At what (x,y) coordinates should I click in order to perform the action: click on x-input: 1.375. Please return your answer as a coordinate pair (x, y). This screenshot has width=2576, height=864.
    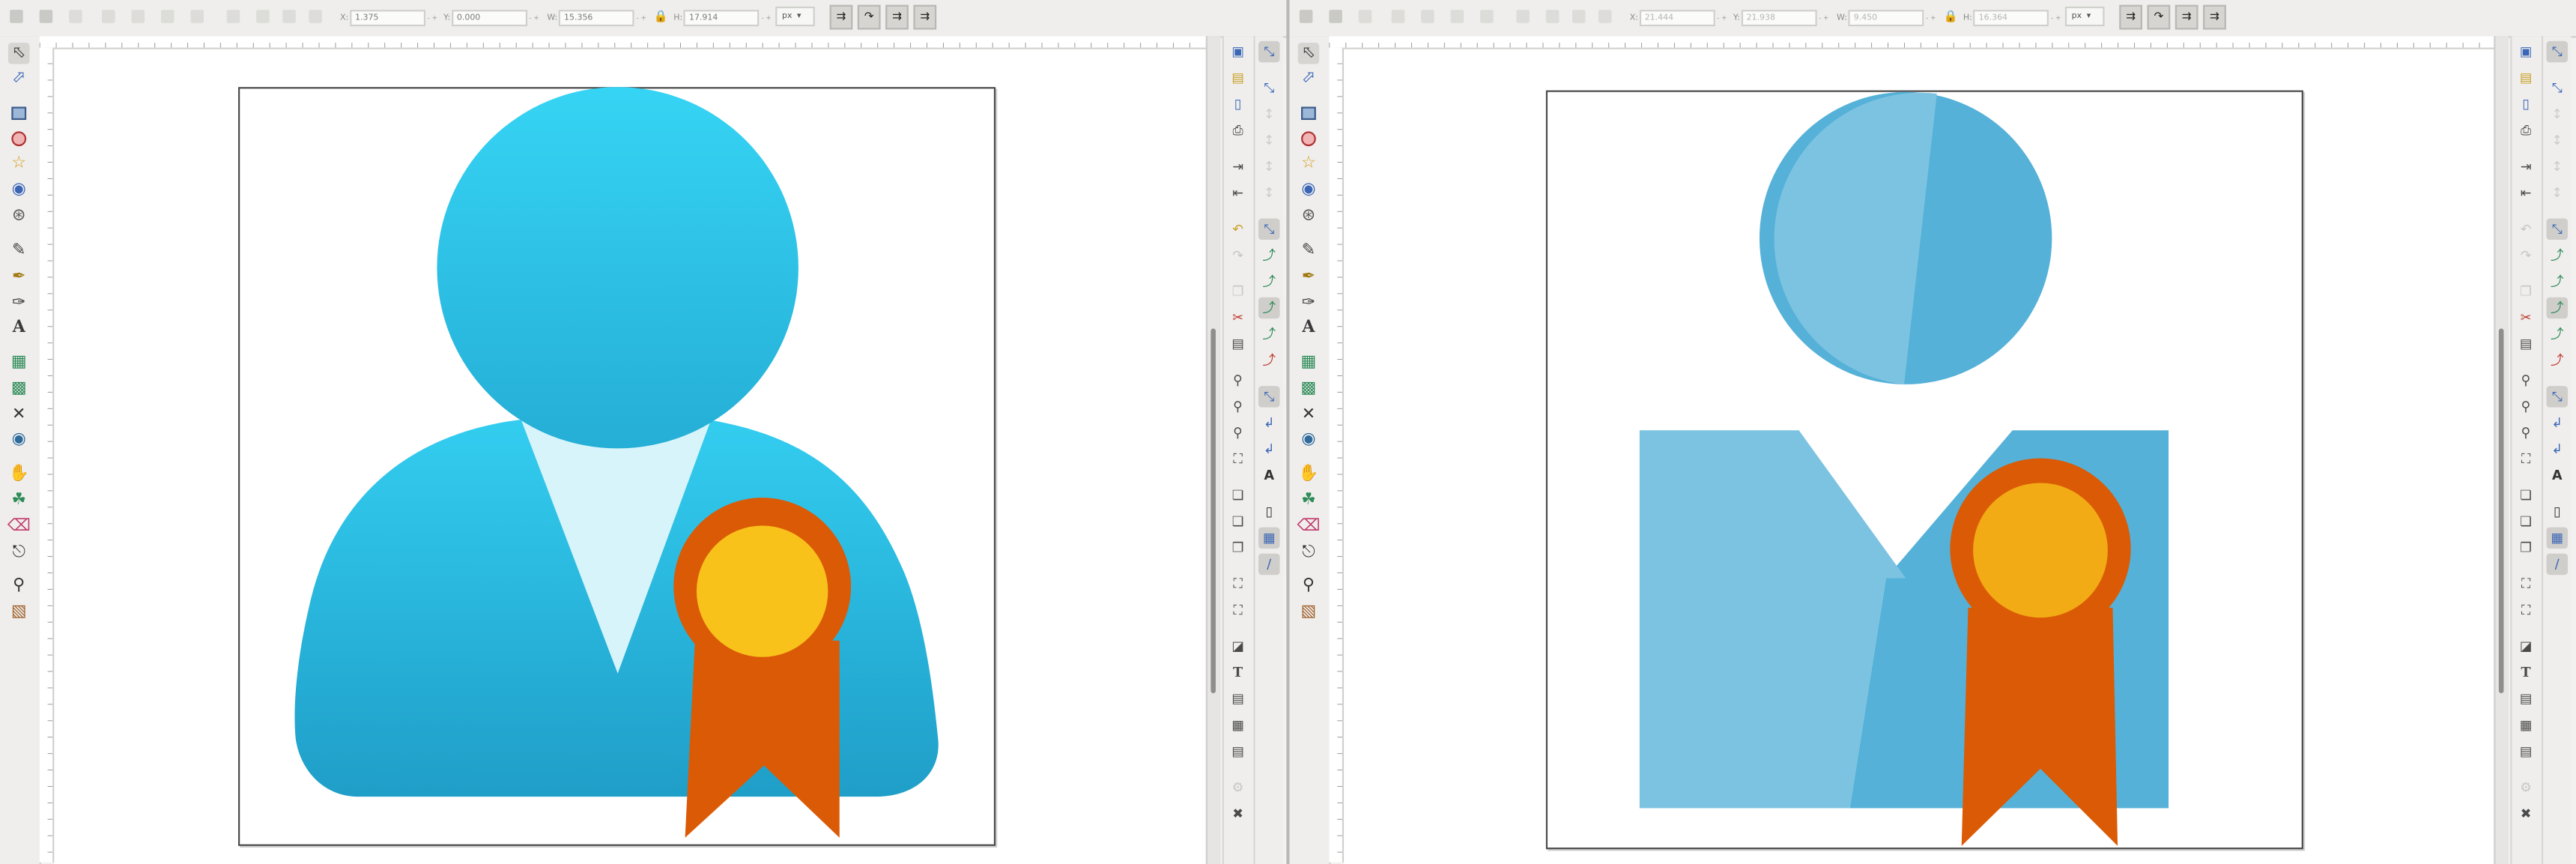
    Looking at the image, I should click on (388, 17).